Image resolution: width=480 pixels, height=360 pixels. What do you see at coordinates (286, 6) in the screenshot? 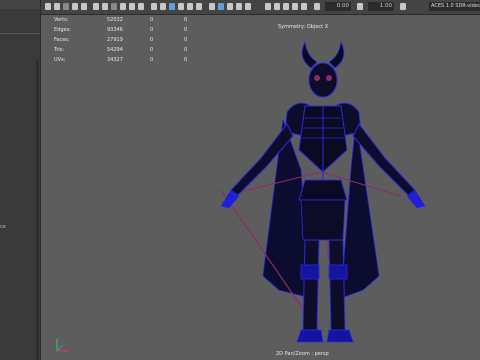
I see `multisample-icon` at bounding box center [286, 6].